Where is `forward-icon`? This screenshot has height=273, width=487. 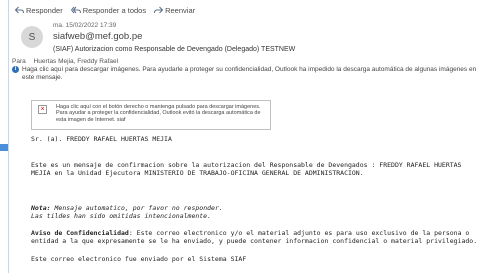
forward-icon is located at coordinates (159, 10).